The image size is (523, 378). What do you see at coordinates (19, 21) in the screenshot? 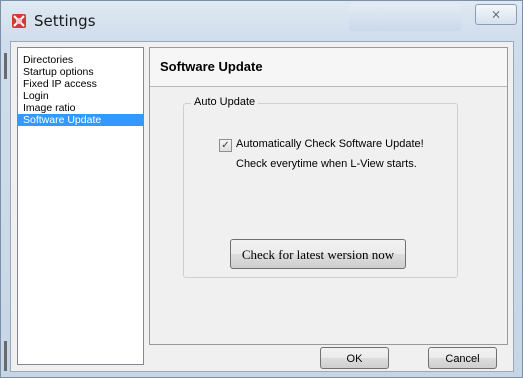
I see `settings-app-icon` at bounding box center [19, 21].